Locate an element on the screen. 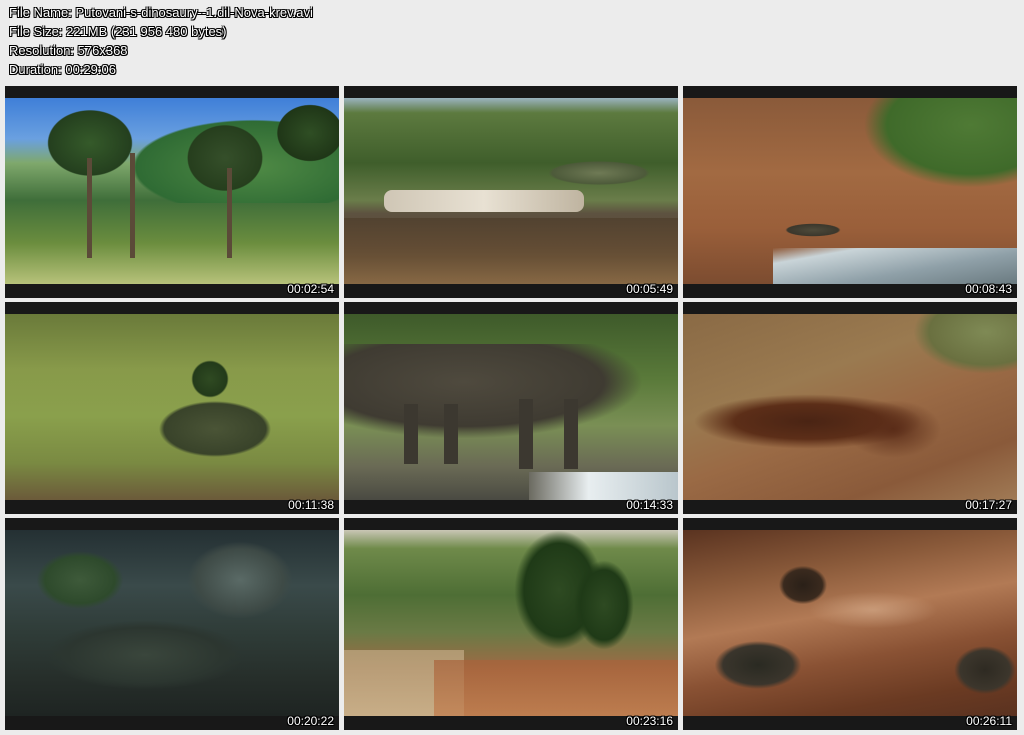  timestamp: 00:26:11 is located at coordinates (989, 721).